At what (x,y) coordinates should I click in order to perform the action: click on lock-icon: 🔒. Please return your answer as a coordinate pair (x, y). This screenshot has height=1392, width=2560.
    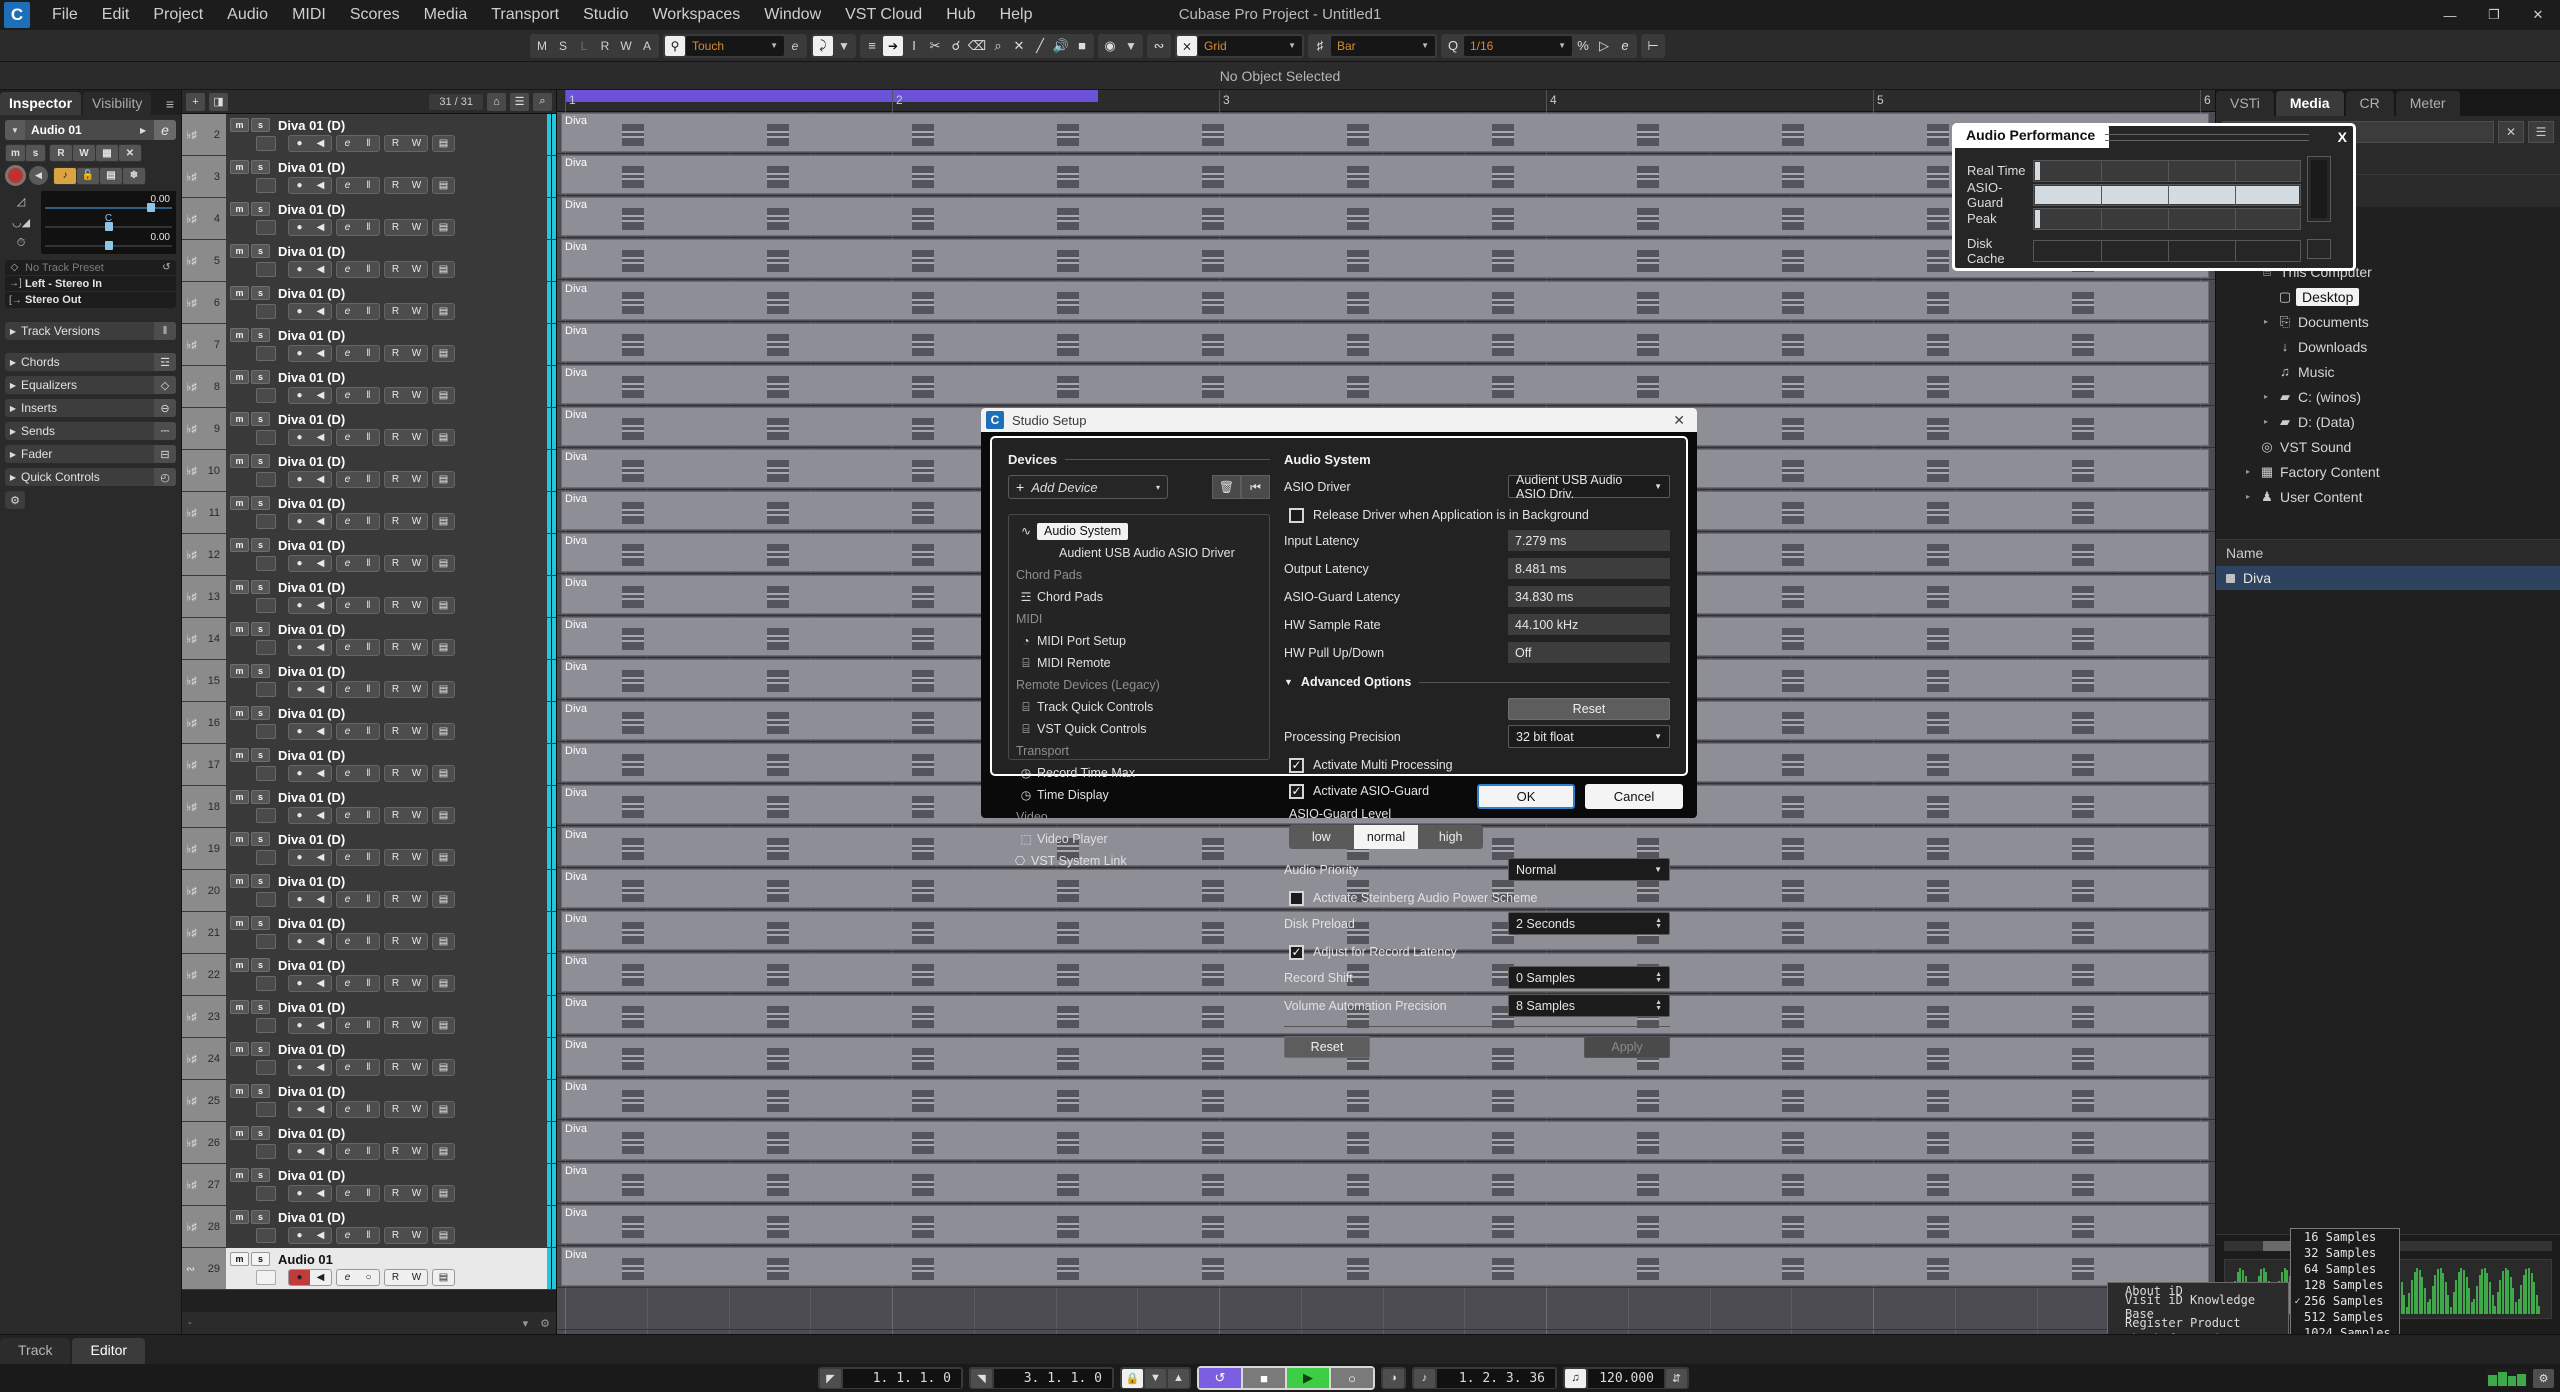
    Looking at the image, I should click on (1132, 1378).